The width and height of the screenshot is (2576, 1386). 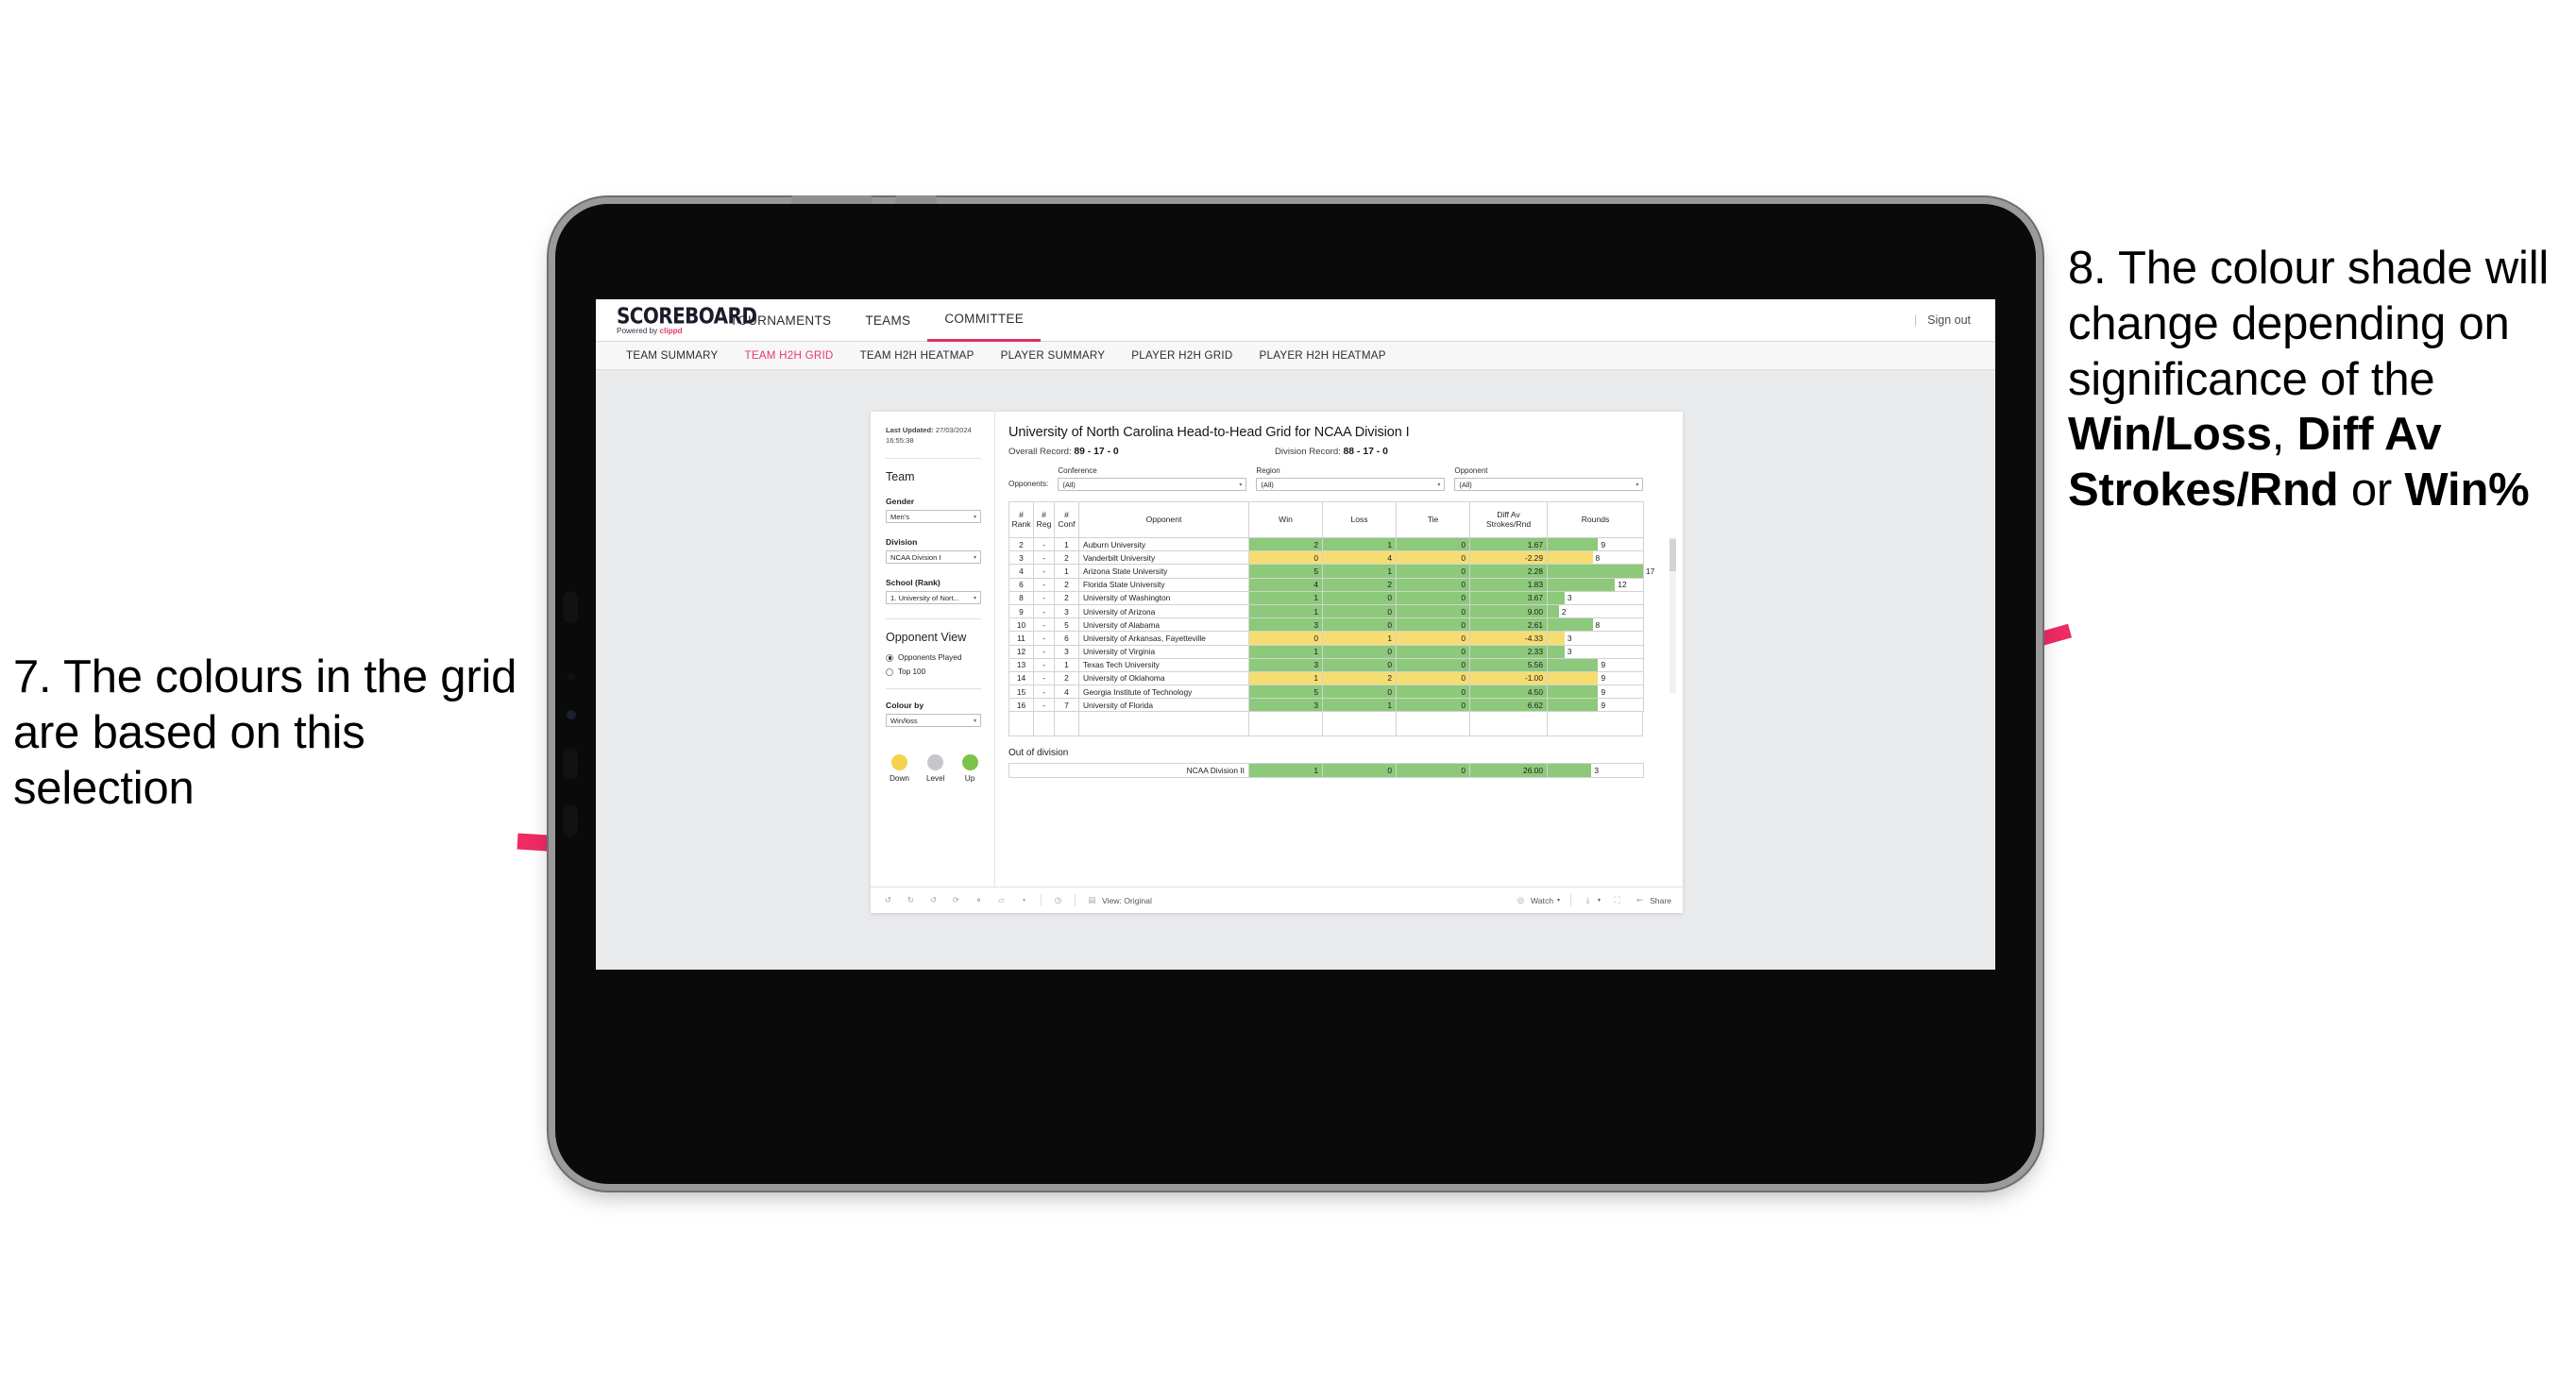 I want to click on filter-opponent-value: (All), so click(x=1465, y=485).